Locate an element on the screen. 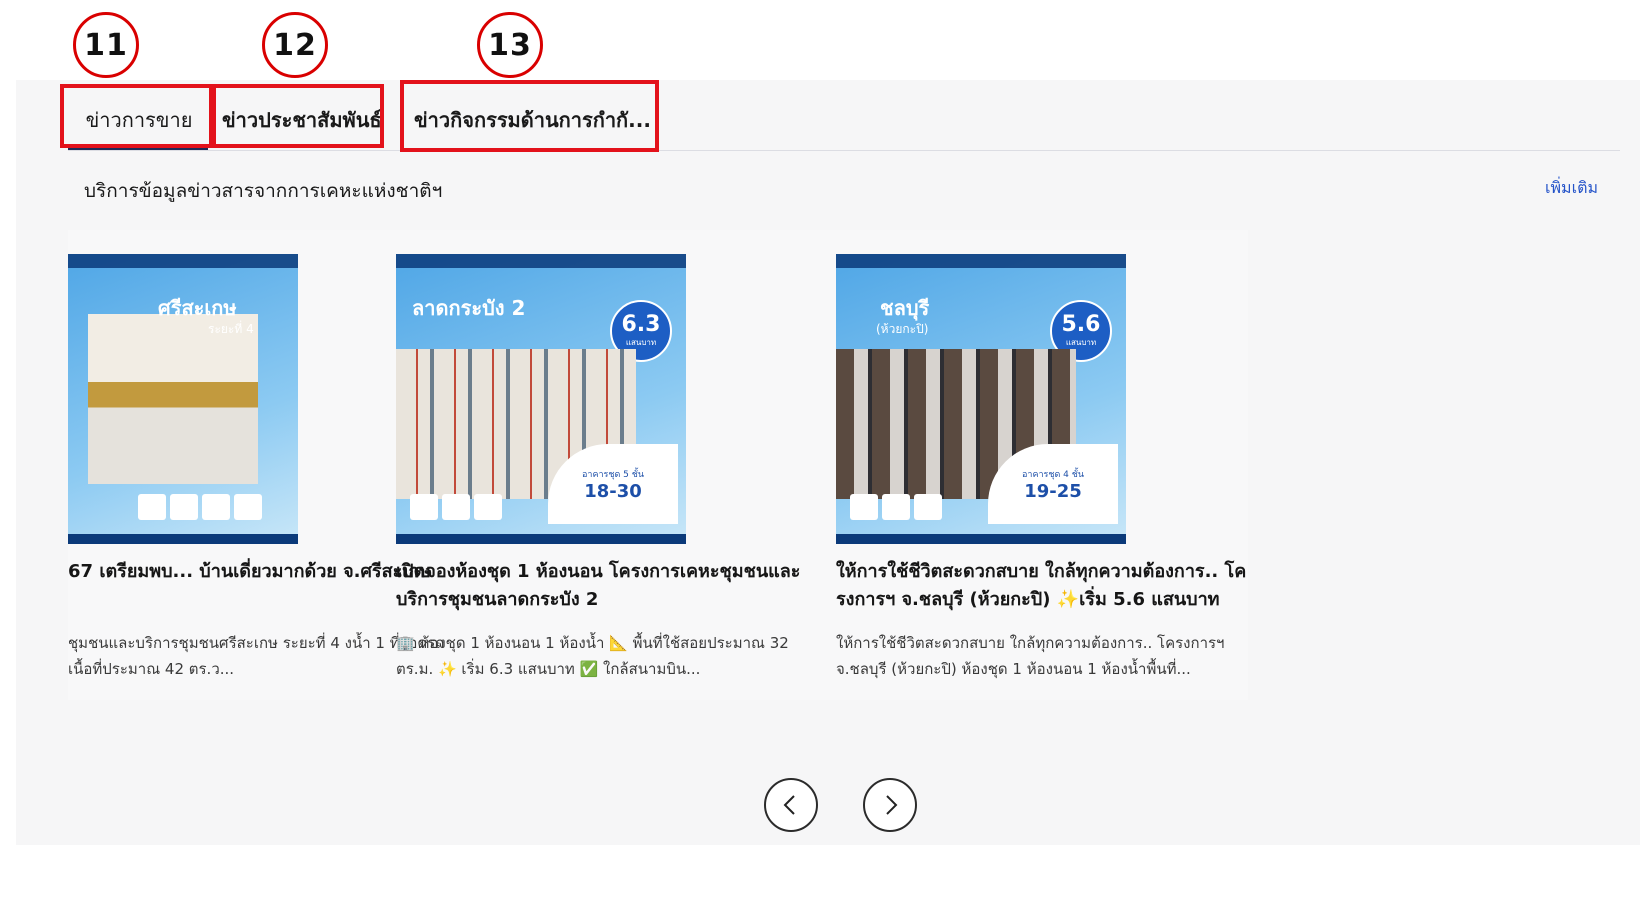 The width and height of the screenshot is (1640, 924). tabs-divider is located at coordinates (844, 150).